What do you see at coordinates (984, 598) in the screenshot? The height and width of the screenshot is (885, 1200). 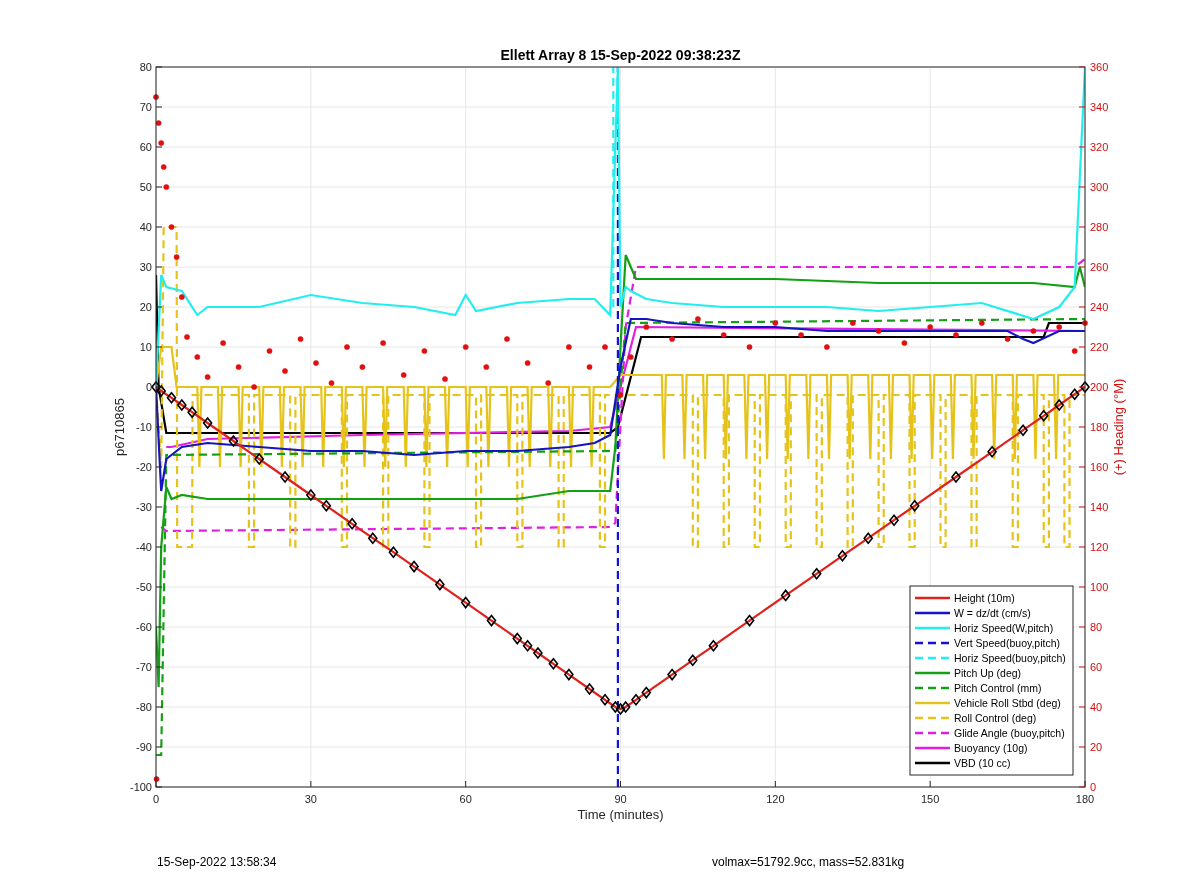 I see `legend-label: Height (10m)` at bounding box center [984, 598].